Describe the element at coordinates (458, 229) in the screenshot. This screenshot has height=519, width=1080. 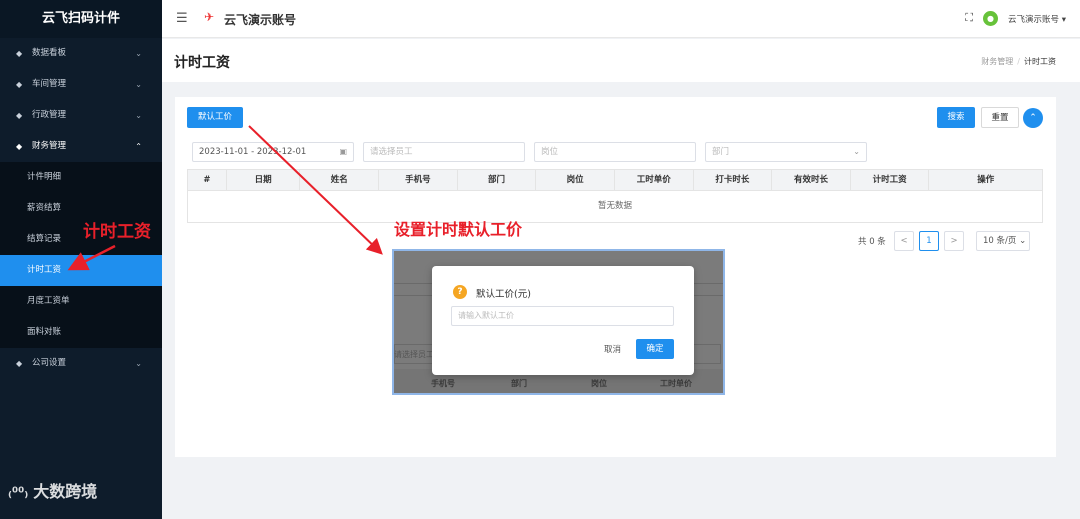
I see `main-callout: 设置计时默认工价` at that location.